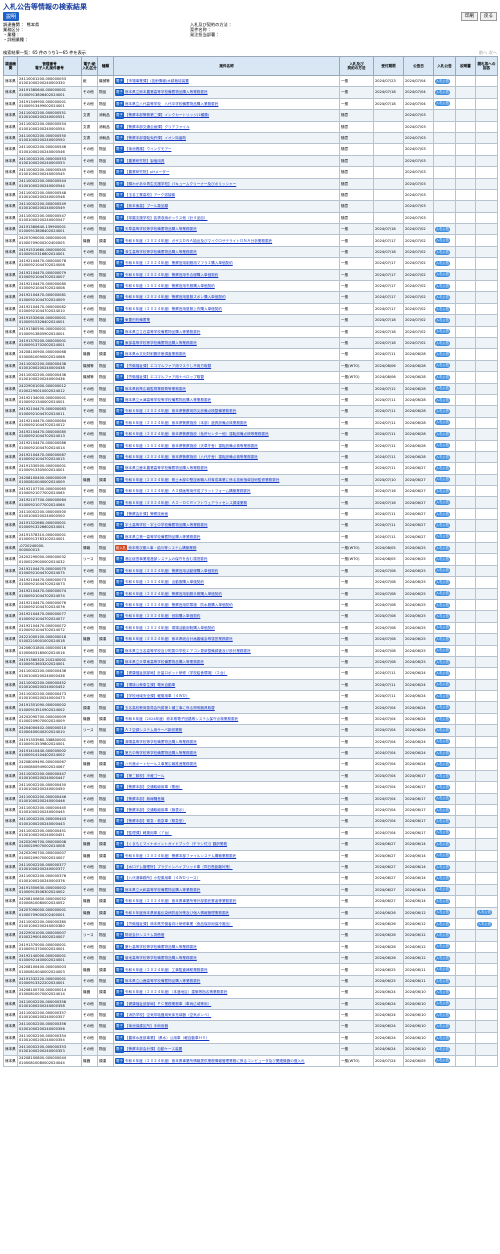 The width and height of the screenshot is (500, 1254). I want to click on case-name-link: 令和６年度（２０２４年度）現場活動用靴購入単価契約, so click(169, 628).